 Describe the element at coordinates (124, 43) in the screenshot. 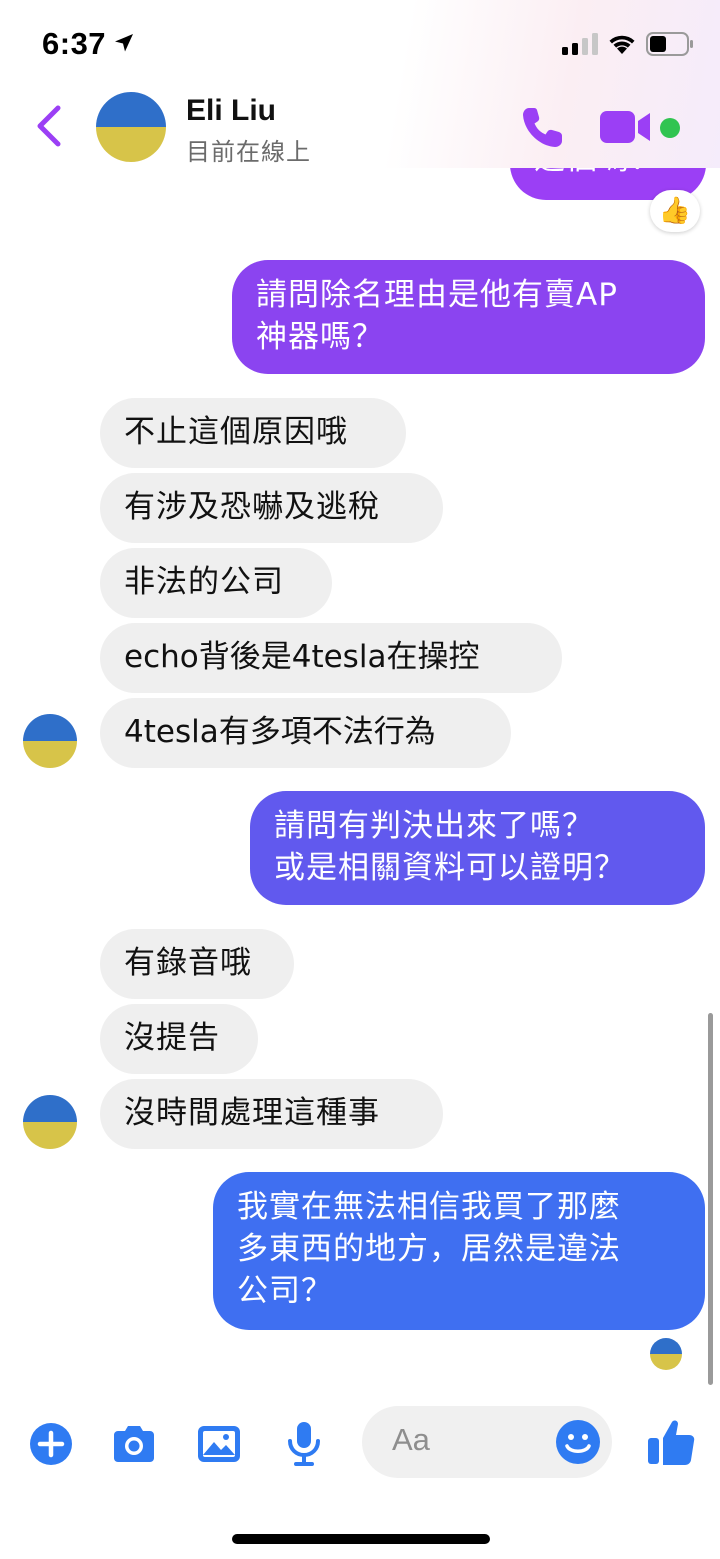

I see `location-arrow-icon` at that location.